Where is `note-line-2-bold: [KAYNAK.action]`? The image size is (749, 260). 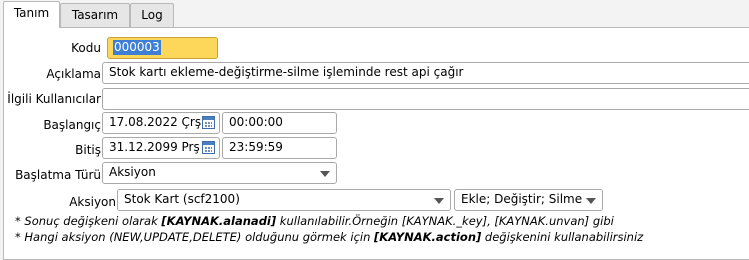 note-line-2-bold: [KAYNAK.action] is located at coordinates (428, 237).